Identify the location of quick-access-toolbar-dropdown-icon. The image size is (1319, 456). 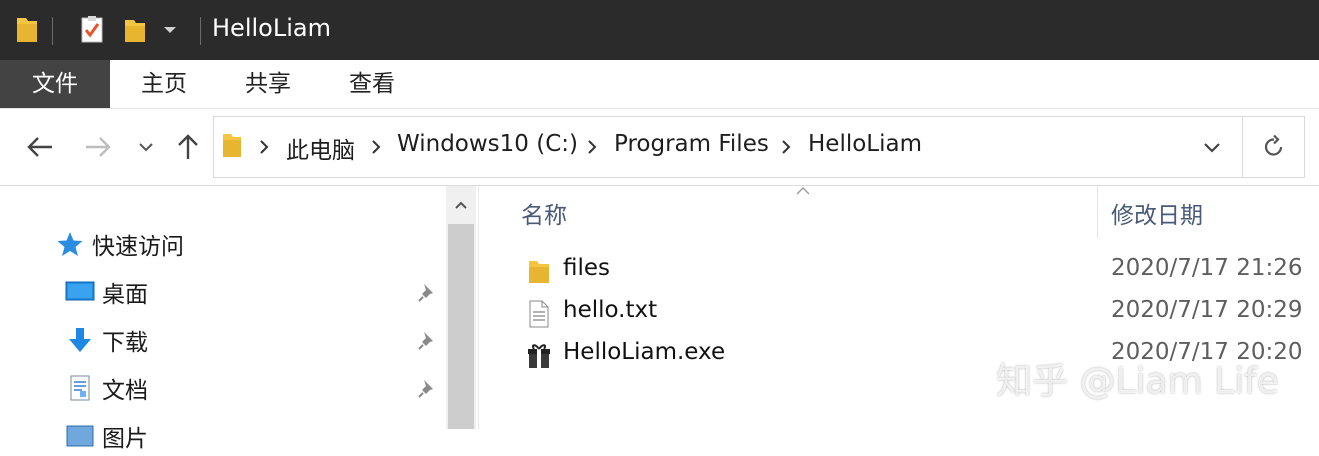
(170, 30).